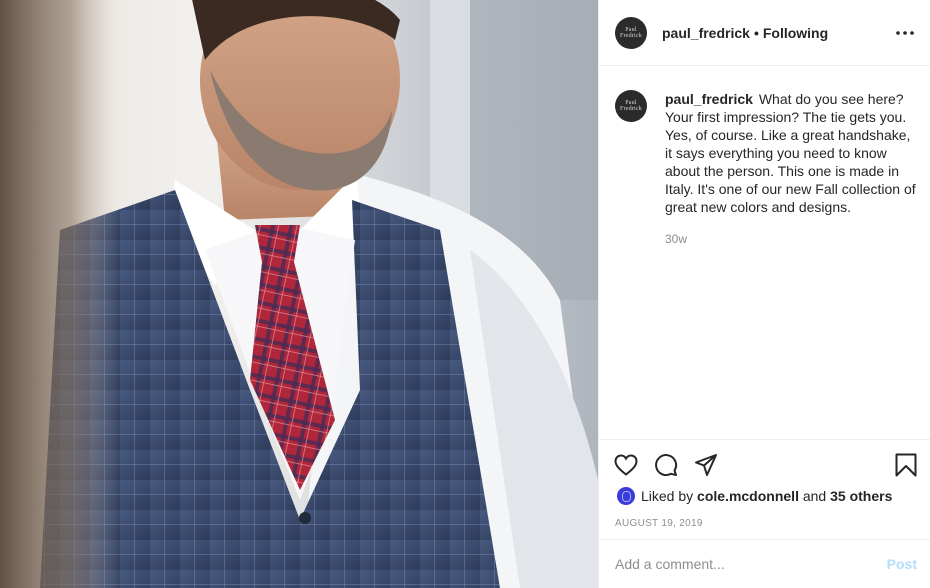  I want to click on following-button: Following, so click(795, 33).